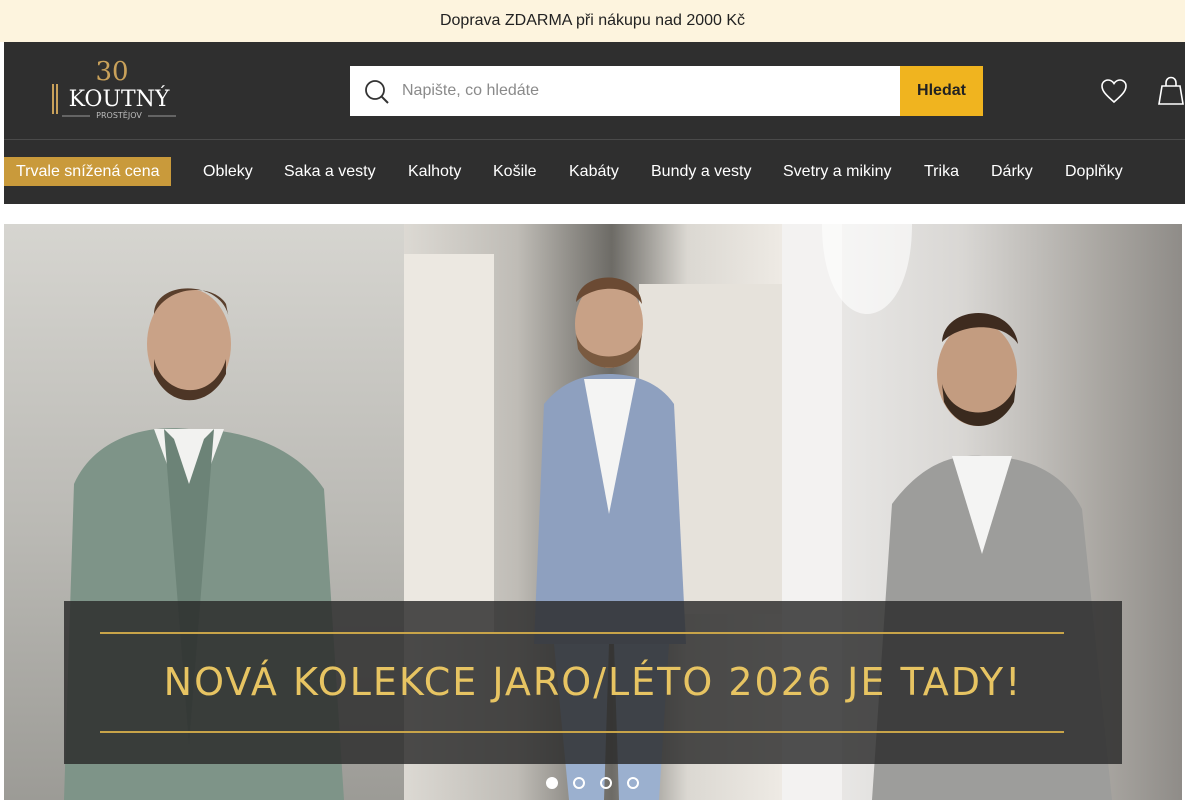 The width and height of the screenshot is (1200, 800). I want to click on nav-item-darky: Dárky, so click(1012, 171).